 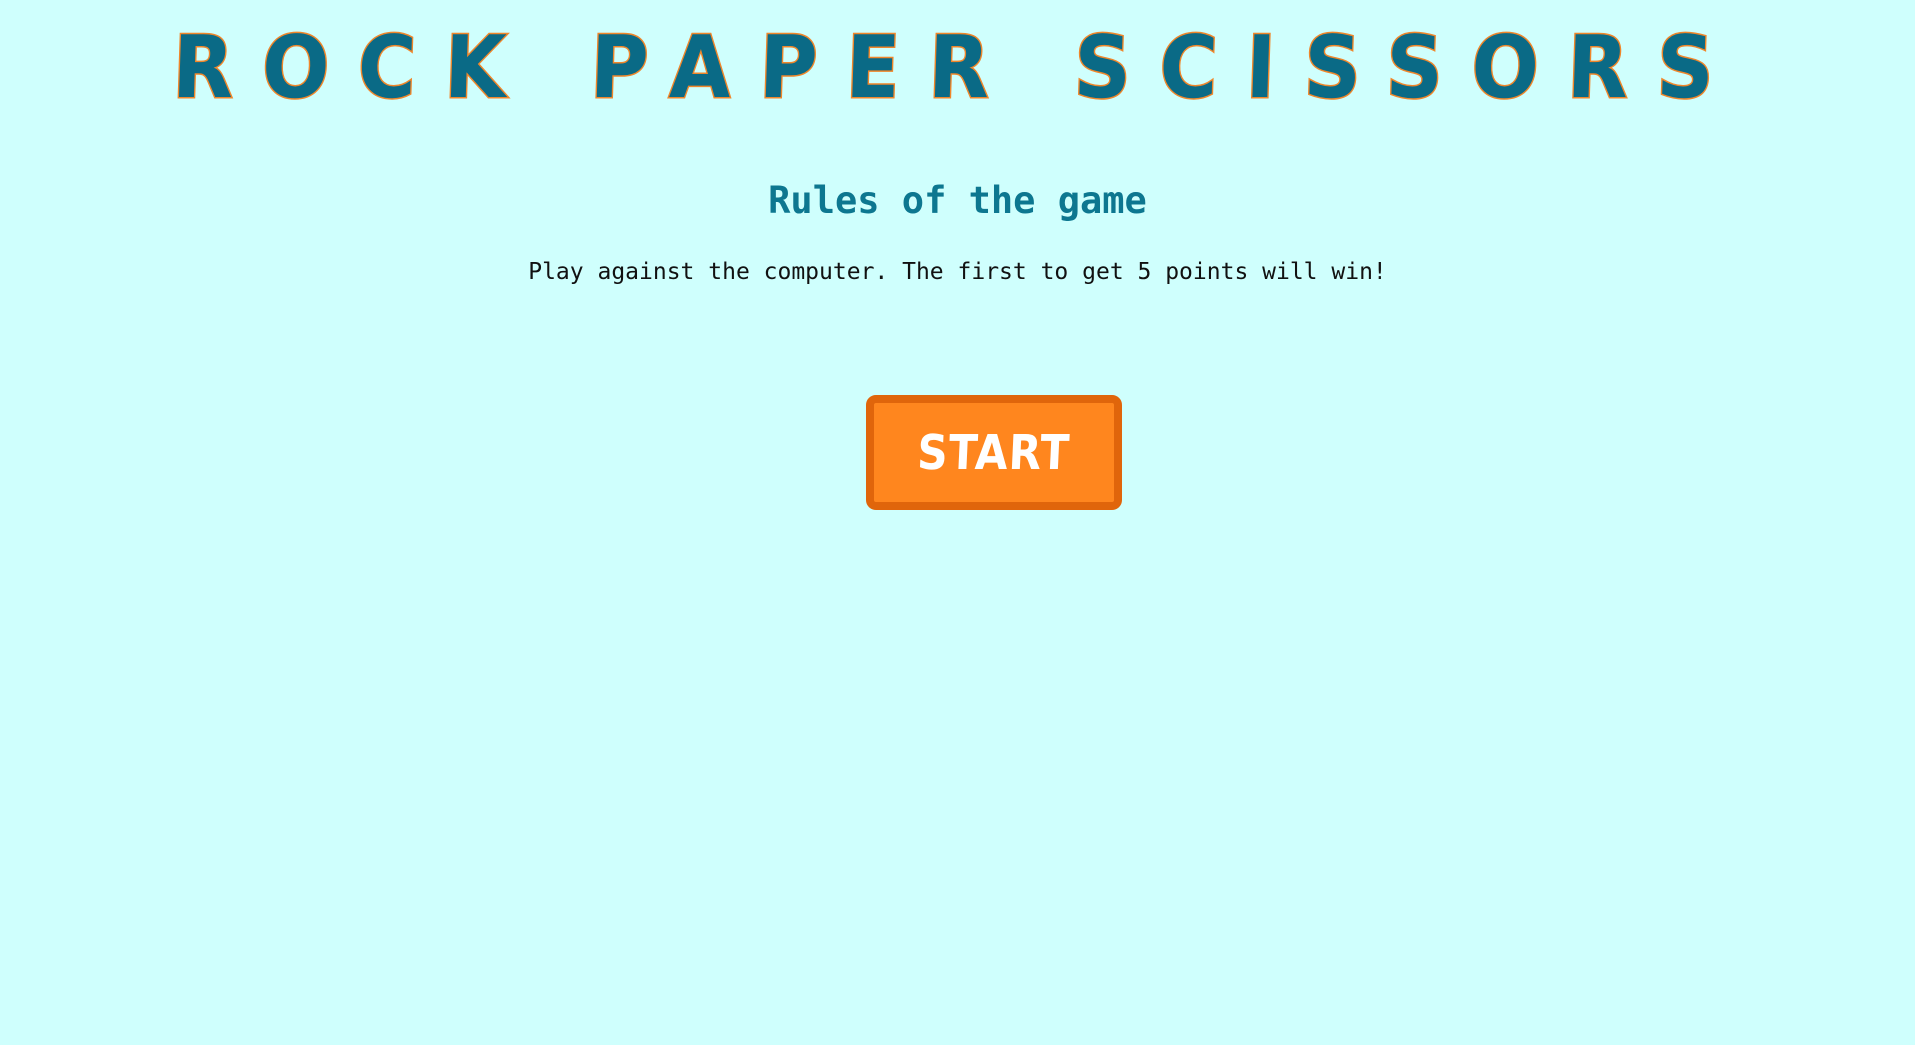 I want to click on game-title: ROCK PAPER SCISSORS, so click(x=958, y=68).